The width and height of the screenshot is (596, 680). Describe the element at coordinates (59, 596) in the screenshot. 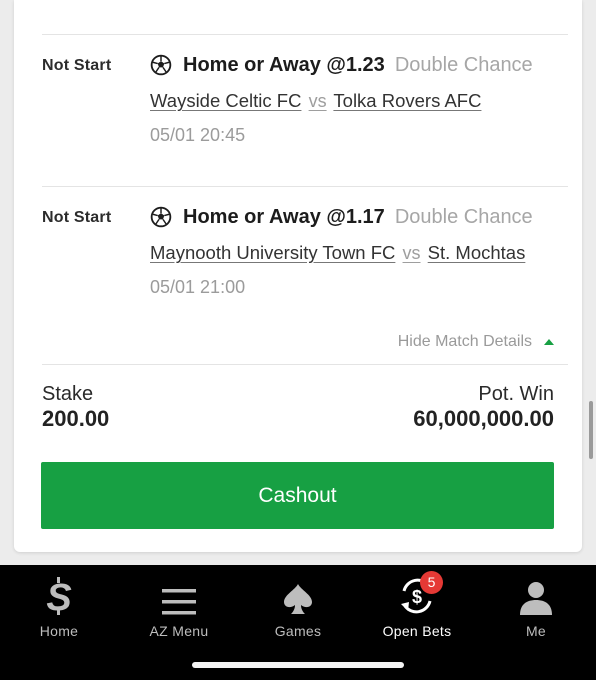

I see `sportybet-s-icon: S` at that location.